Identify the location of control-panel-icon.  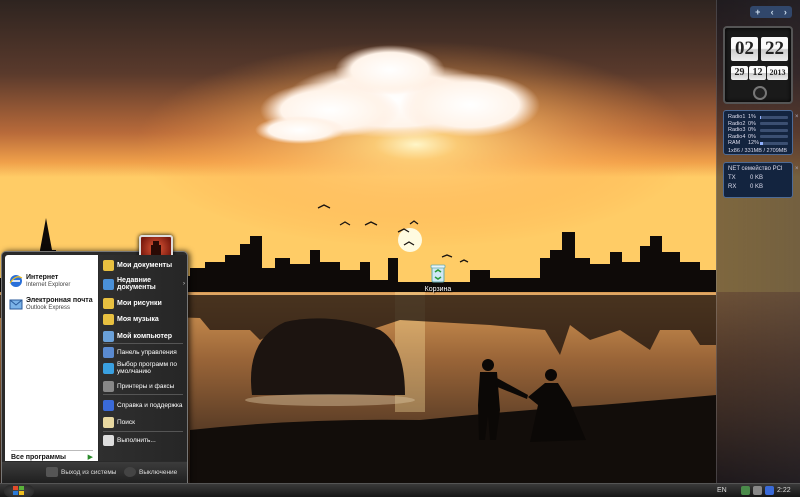
(108, 352).